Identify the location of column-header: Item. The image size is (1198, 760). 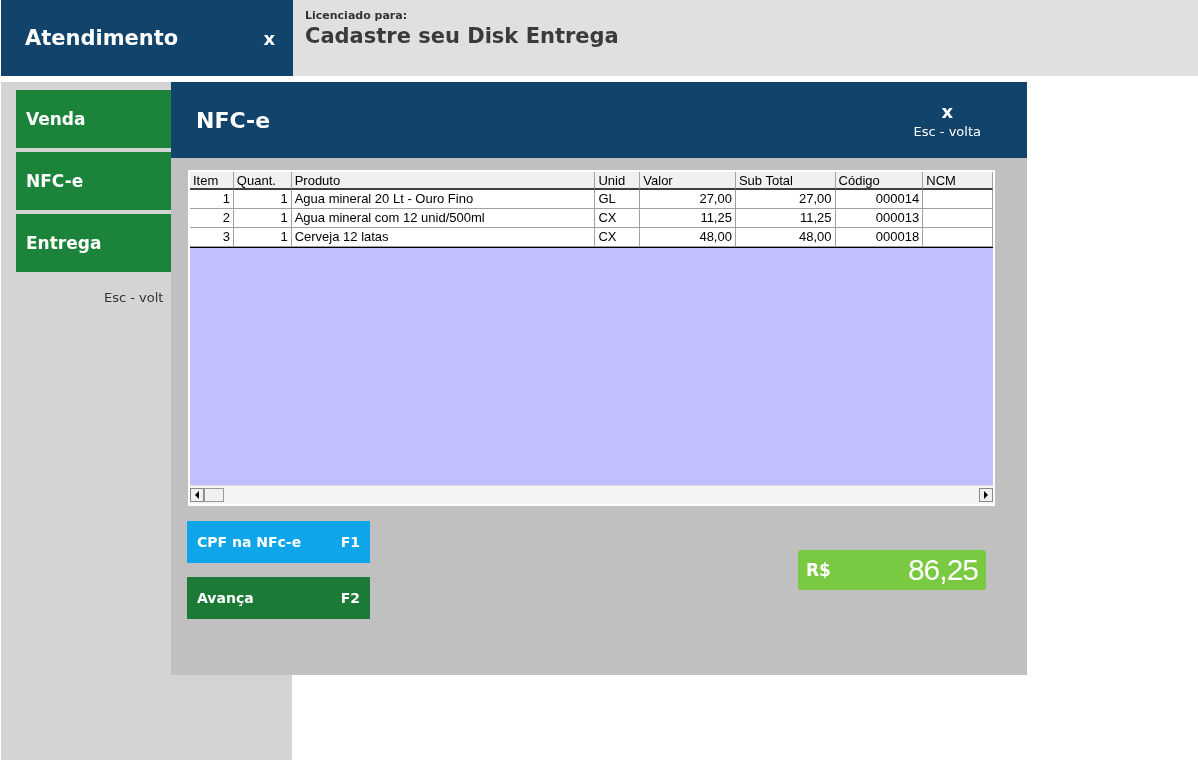
(212, 181).